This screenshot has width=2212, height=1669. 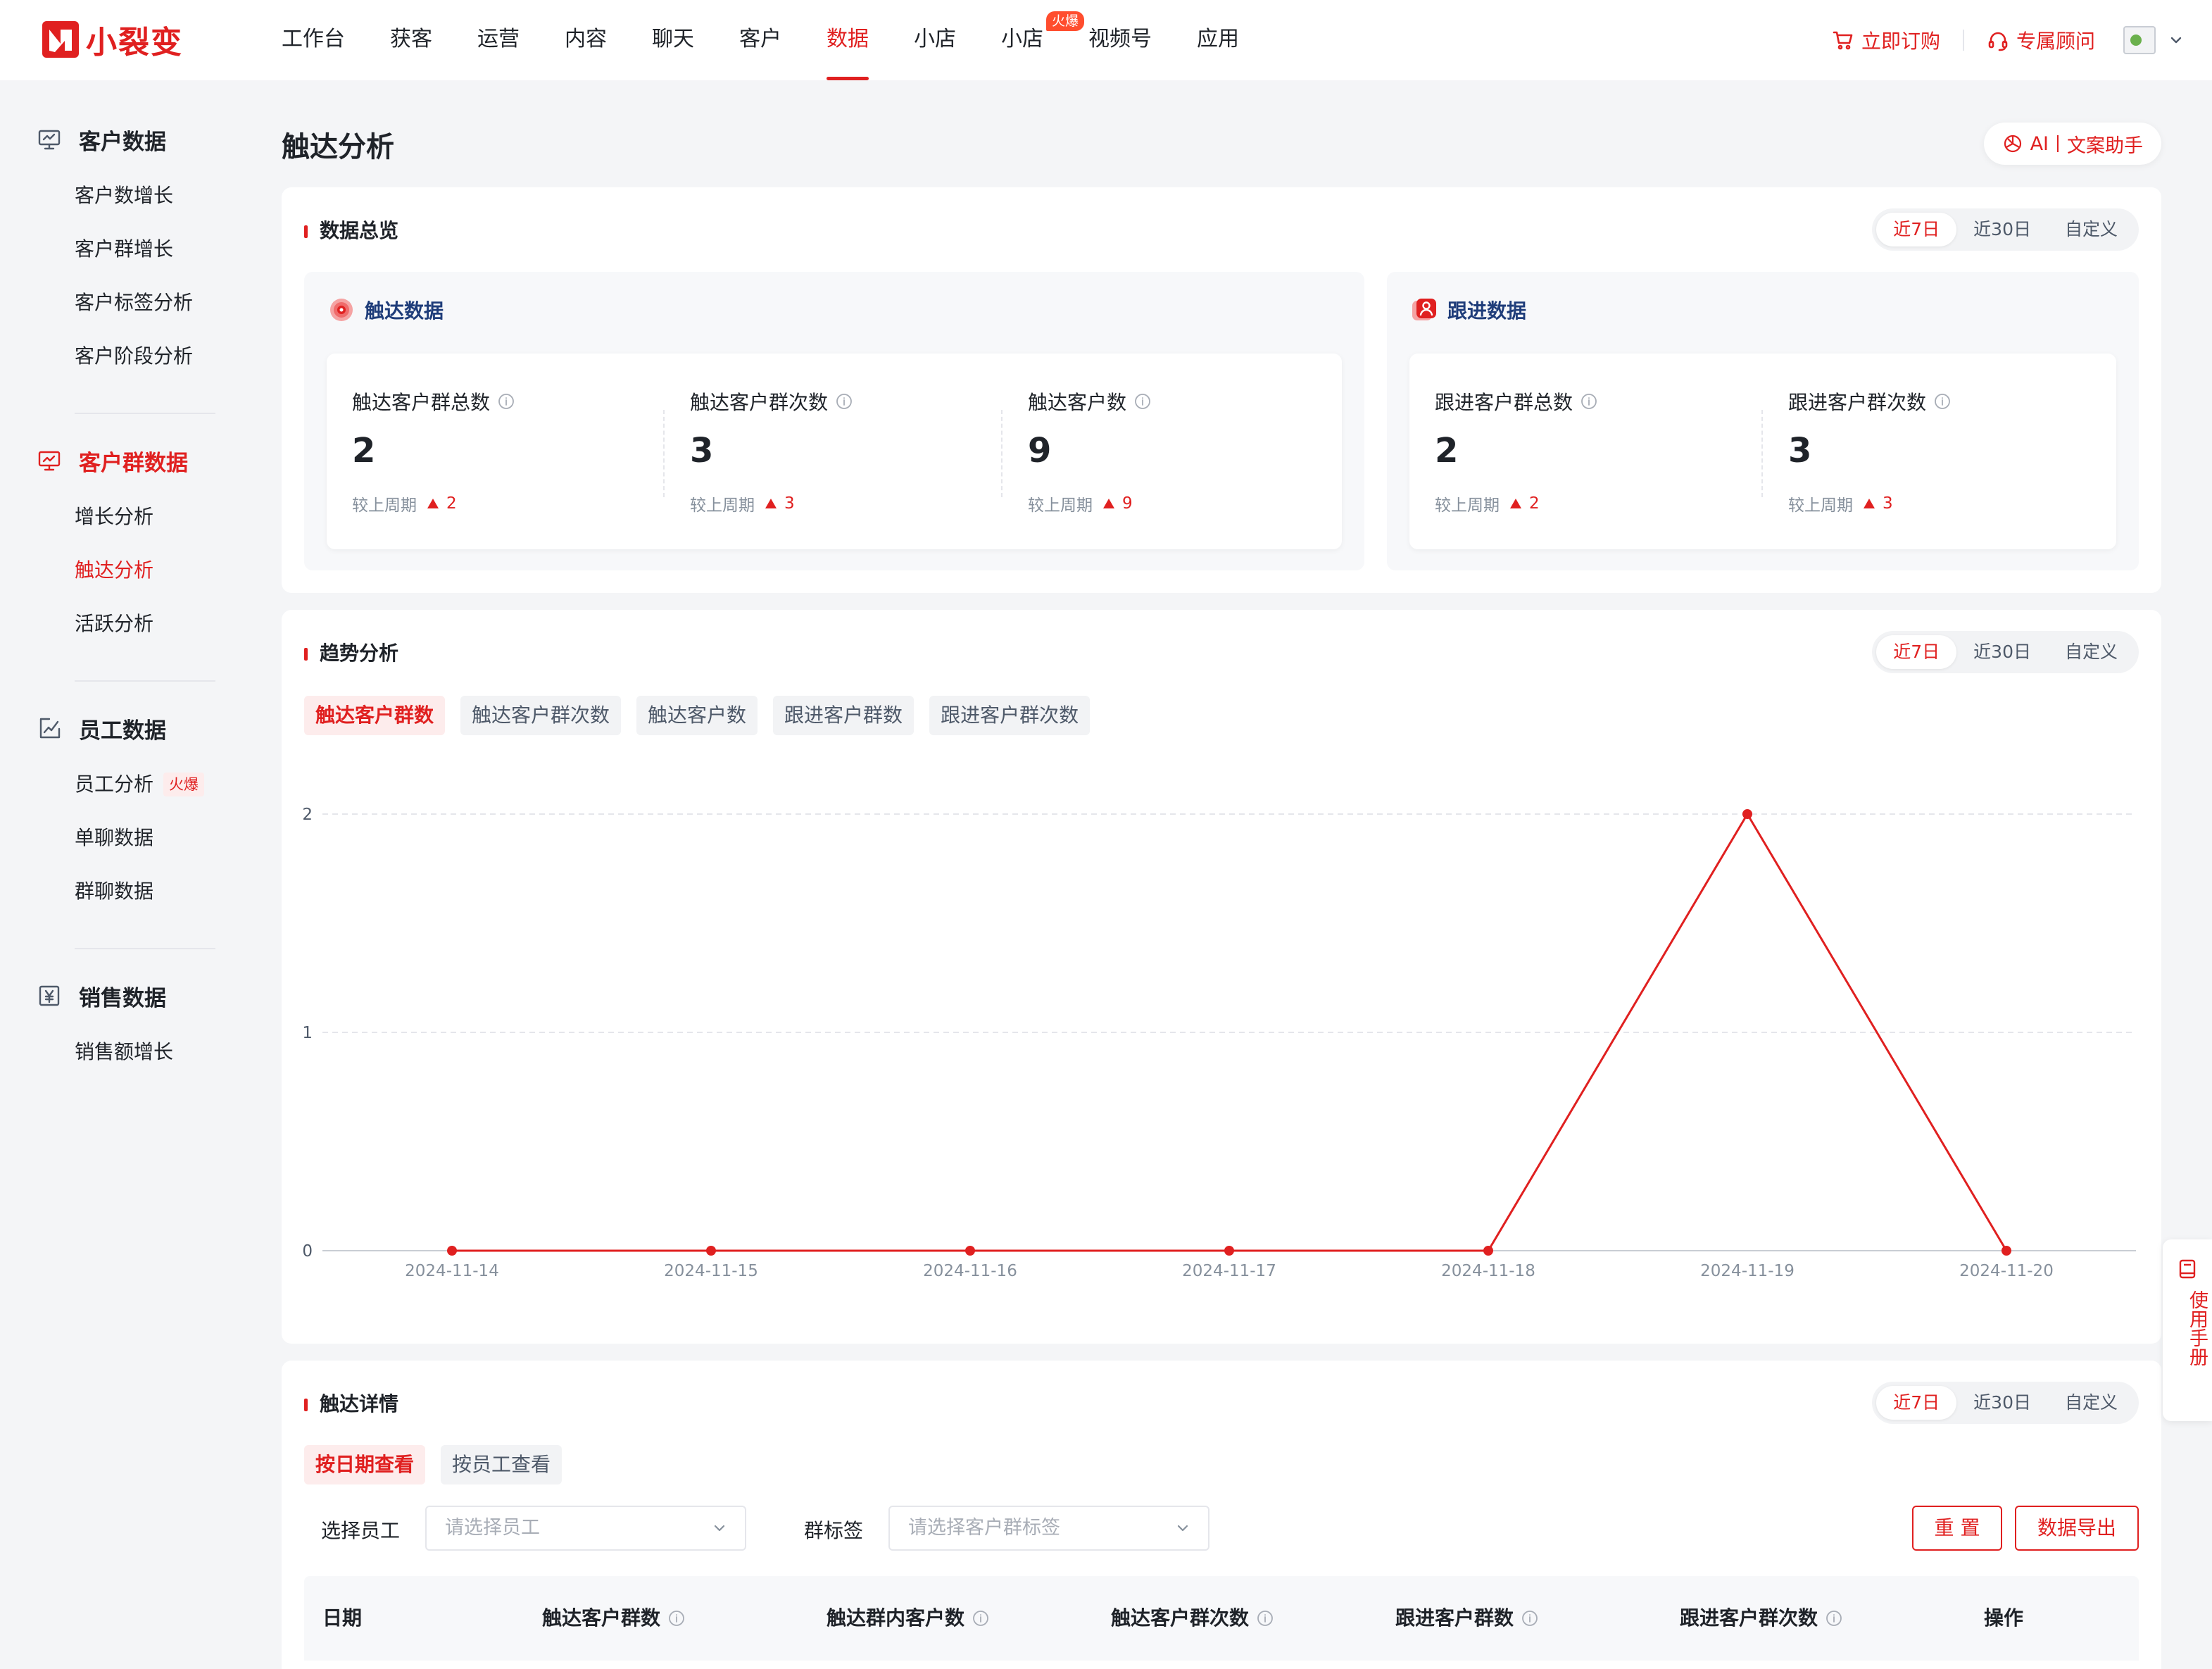 What do you see at coordinates (585, 1529) in the screenshot?
I see `staff-select: 请选择员工` at bounding box center [585, 1529].